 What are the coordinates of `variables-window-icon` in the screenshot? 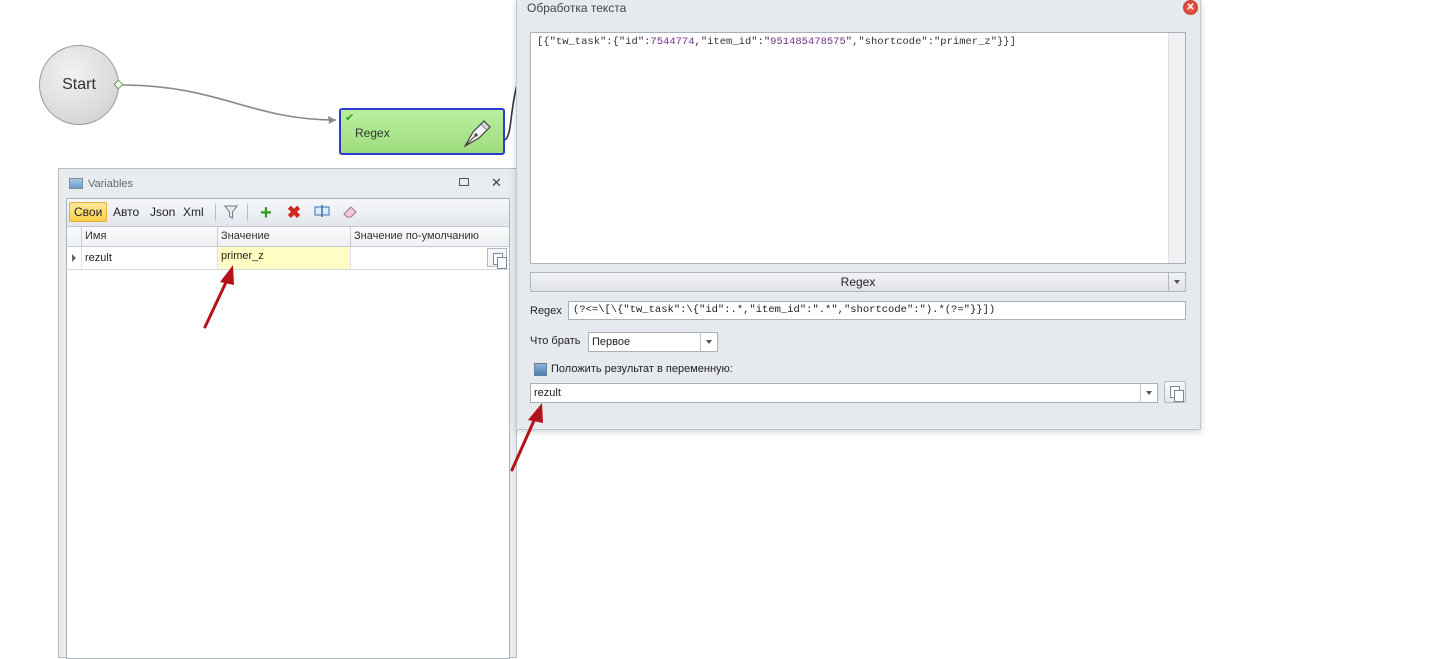 It's located at (76, 183).